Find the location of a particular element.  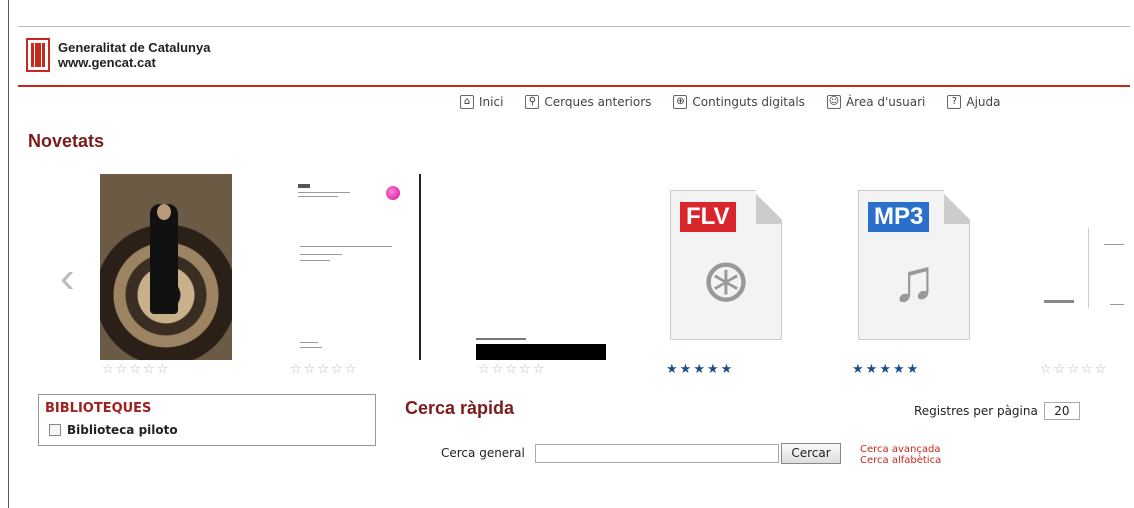

cover-figure is located at coordinates (164, 259).